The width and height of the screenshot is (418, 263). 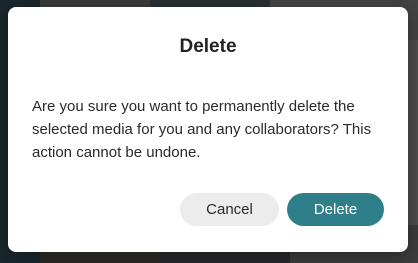 What do you see at coordinates (229, 209) in the screenshot?
I see `cancel-button: Cancel` at bounding box center [229, 209].